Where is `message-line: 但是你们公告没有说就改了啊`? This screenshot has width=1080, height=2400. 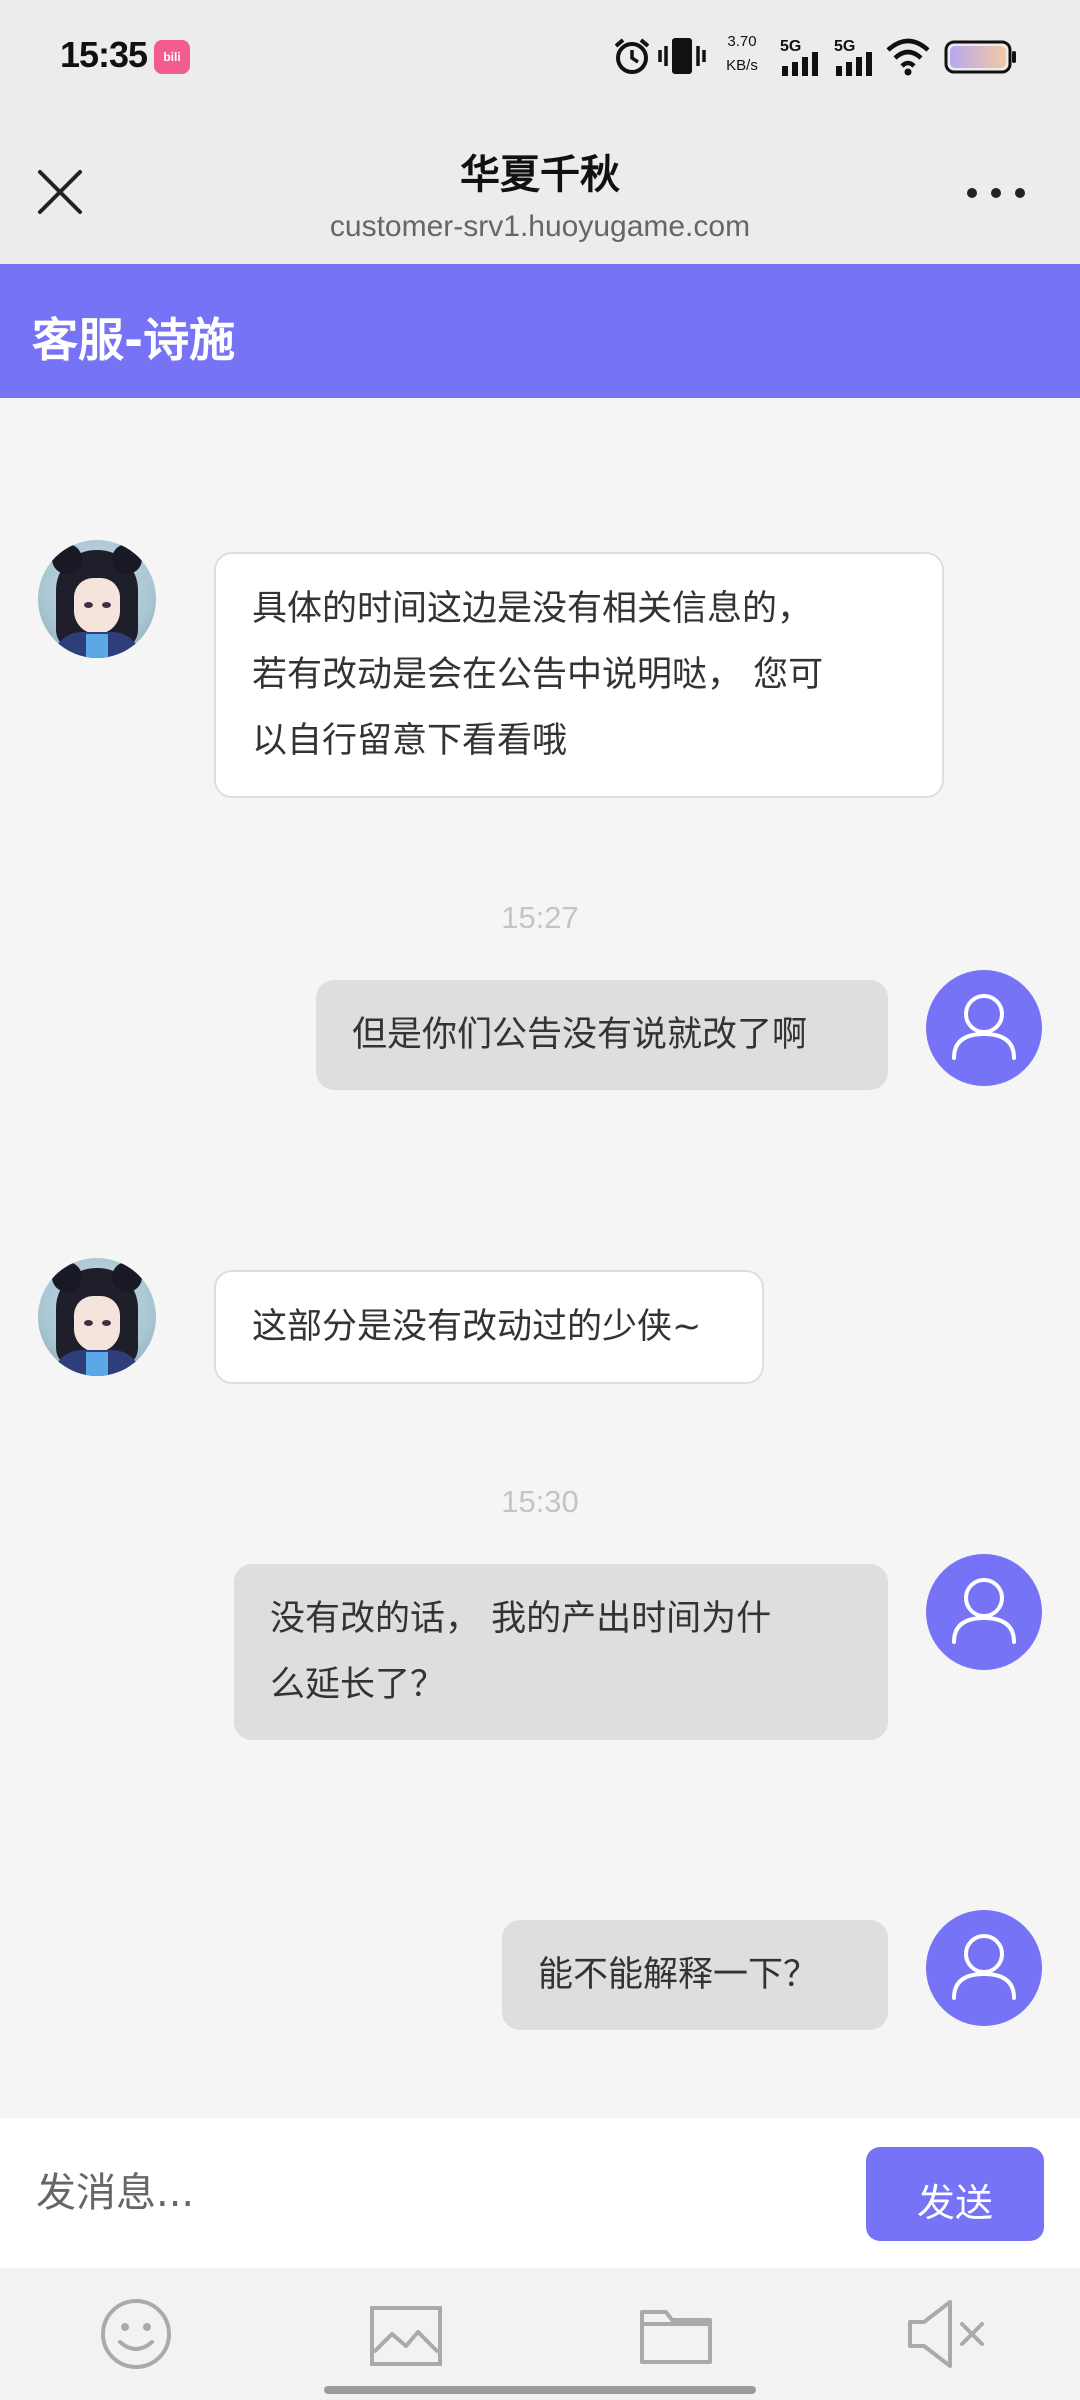
message-line: 但是你们公告没有说就改了啊 is located at coordinates (580, 1035).